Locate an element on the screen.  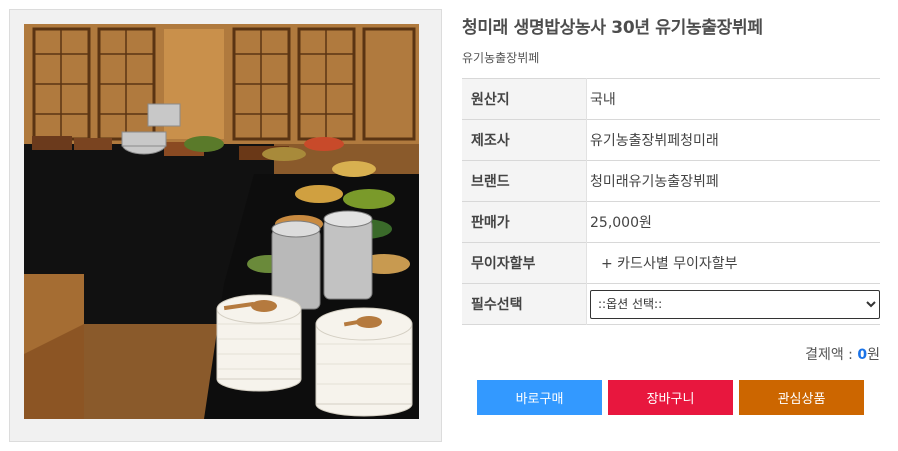
spec-row-installment: 무이자할부 + 카드사별 무이자할부 is located at coordinates (671, 263).